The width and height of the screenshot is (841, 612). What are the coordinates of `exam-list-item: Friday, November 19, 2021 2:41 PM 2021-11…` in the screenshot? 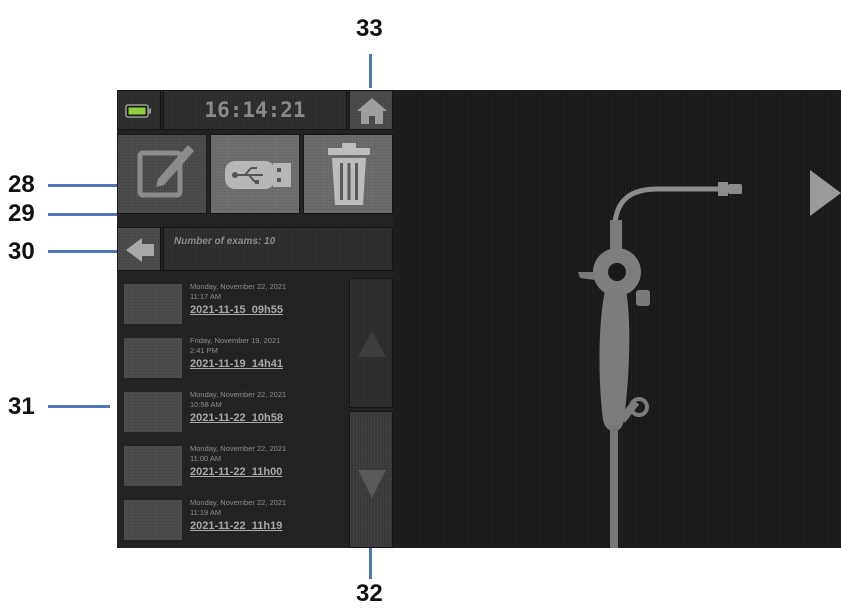 It's located at (232, 355).